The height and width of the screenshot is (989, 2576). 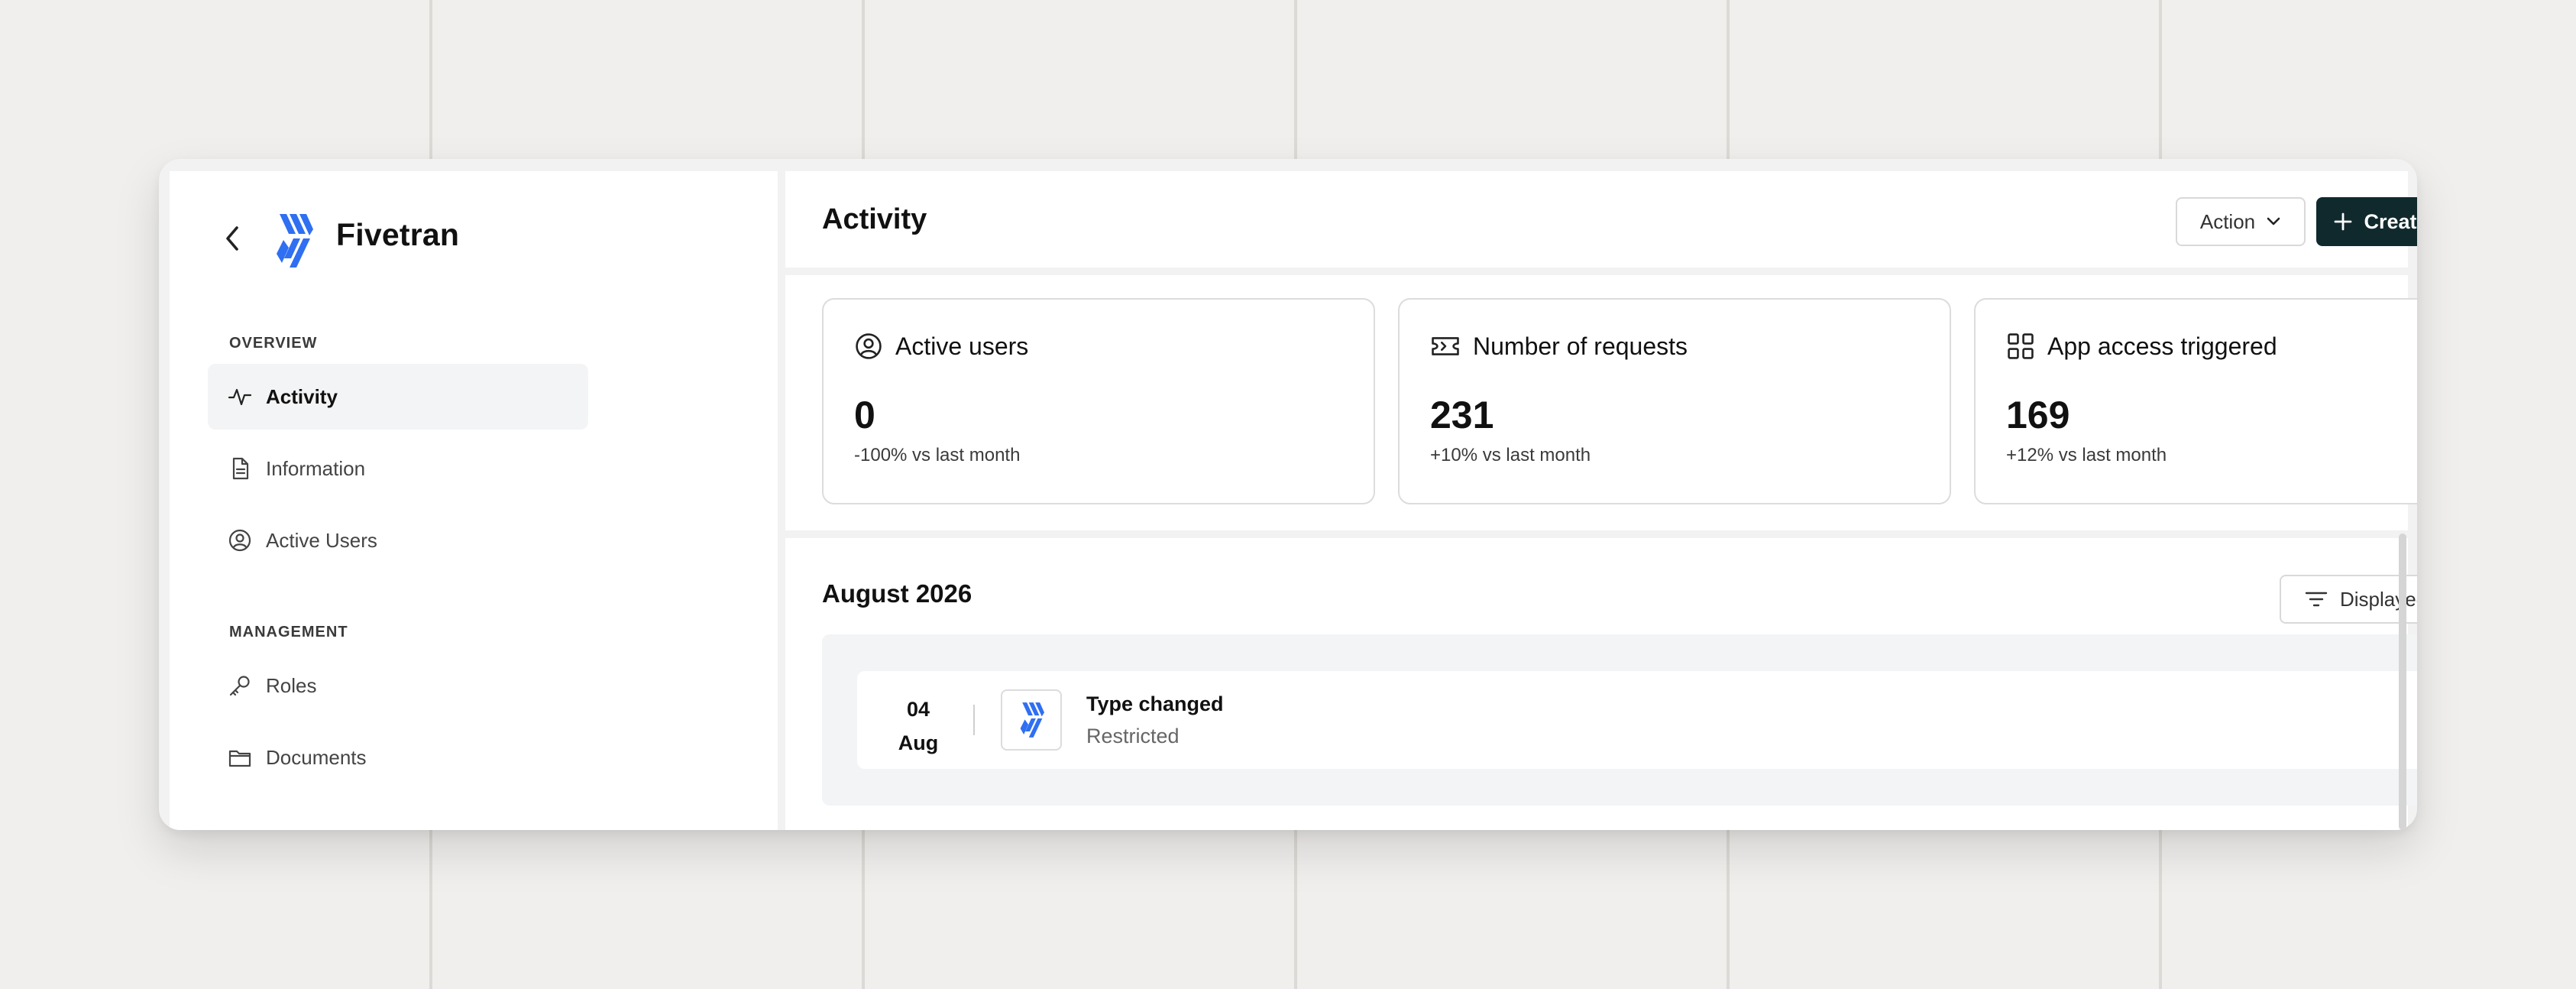 What do you see at coordinates (316, 468) in the screenshot?
I see `sidebar-item-label: Information` at bounding box center [316, 468].